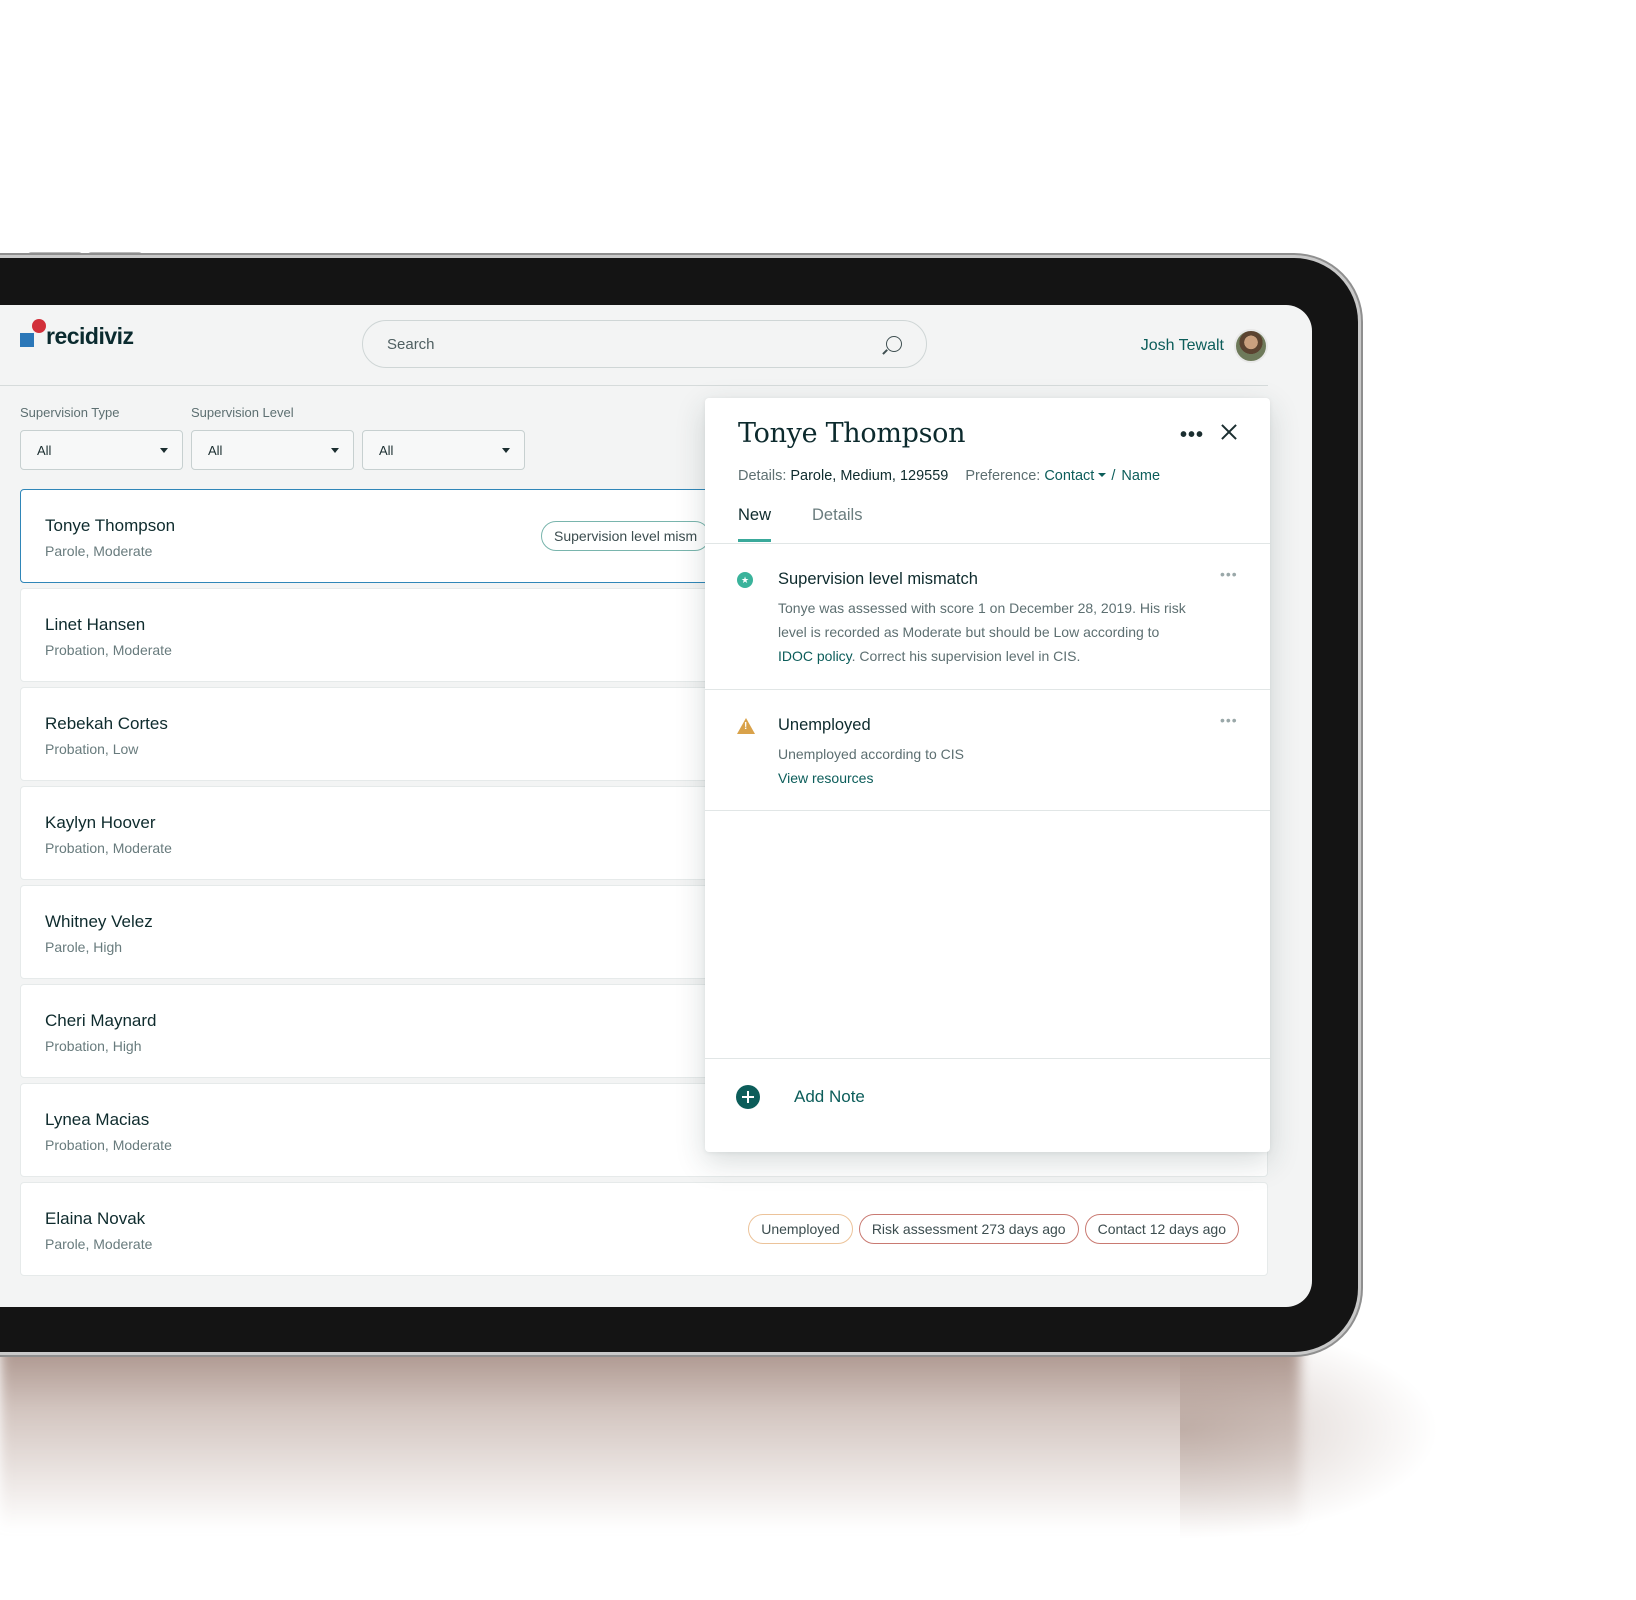 This screenshot has width=1636, height=1600. Describe the element at coordinates (815, 656) in the screenshot. I see `idoc-policy-link: IDOC policy` at that location.